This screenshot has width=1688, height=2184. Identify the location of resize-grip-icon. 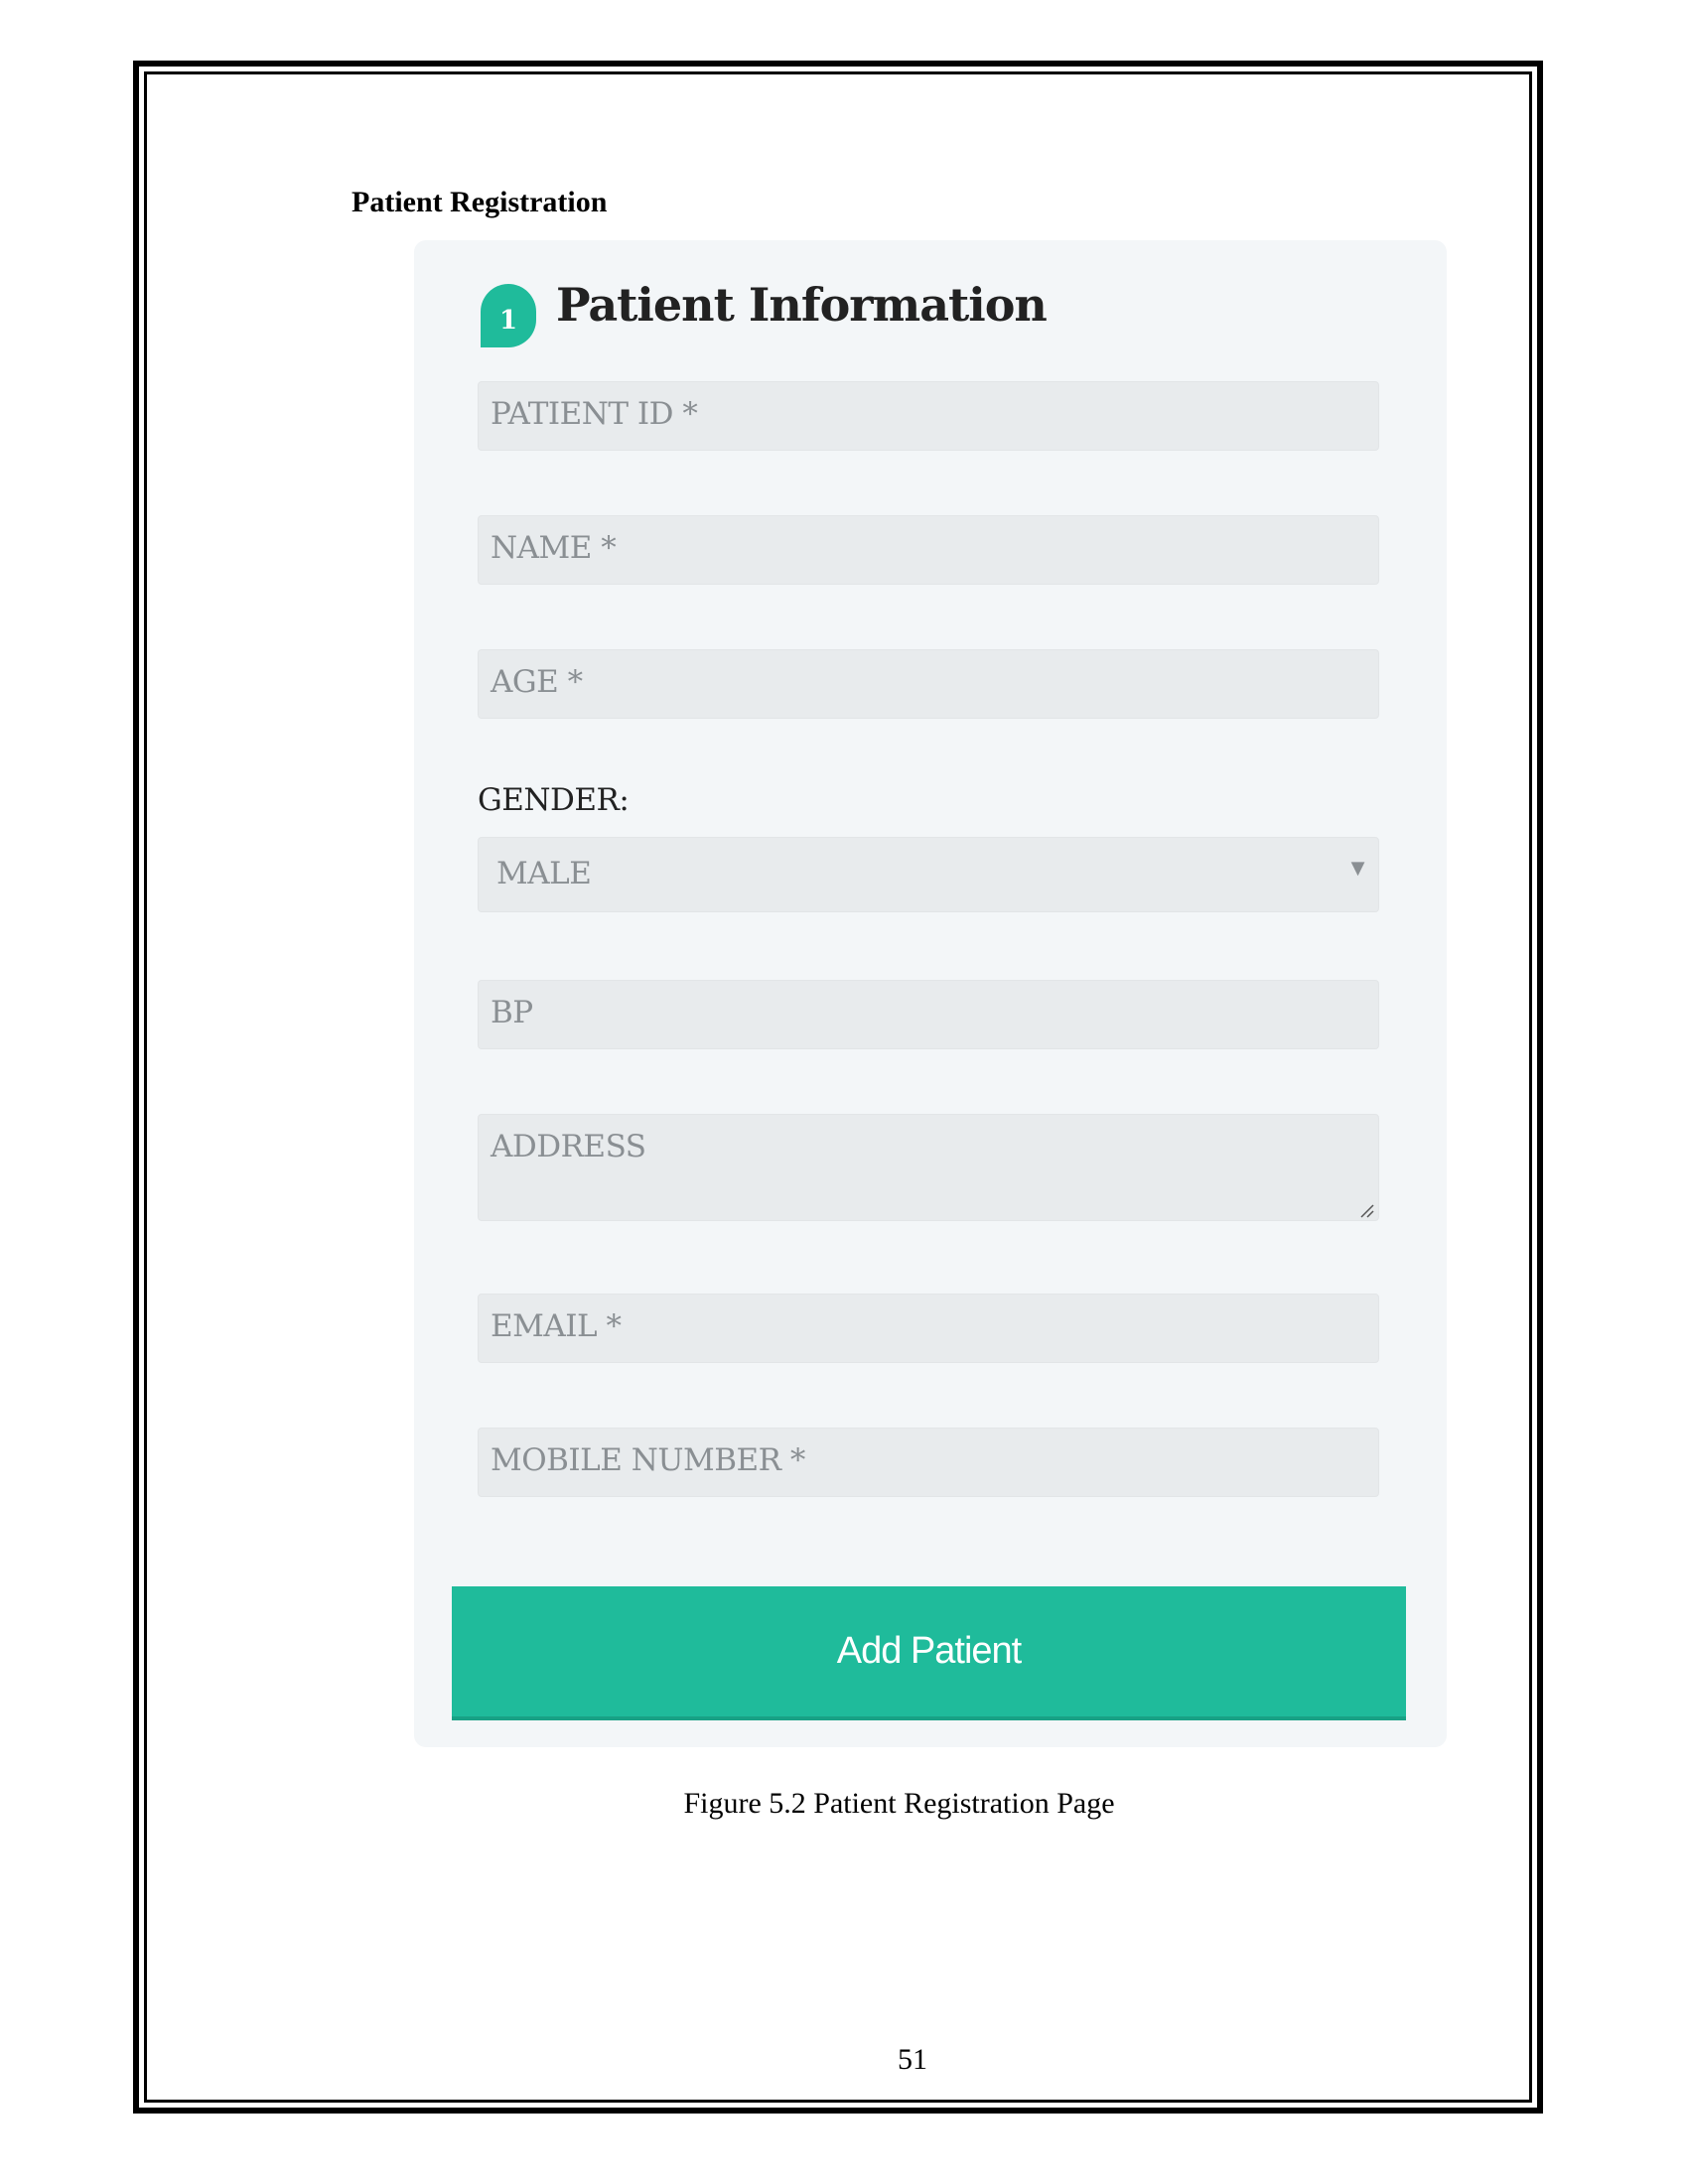
(1366, 1210).